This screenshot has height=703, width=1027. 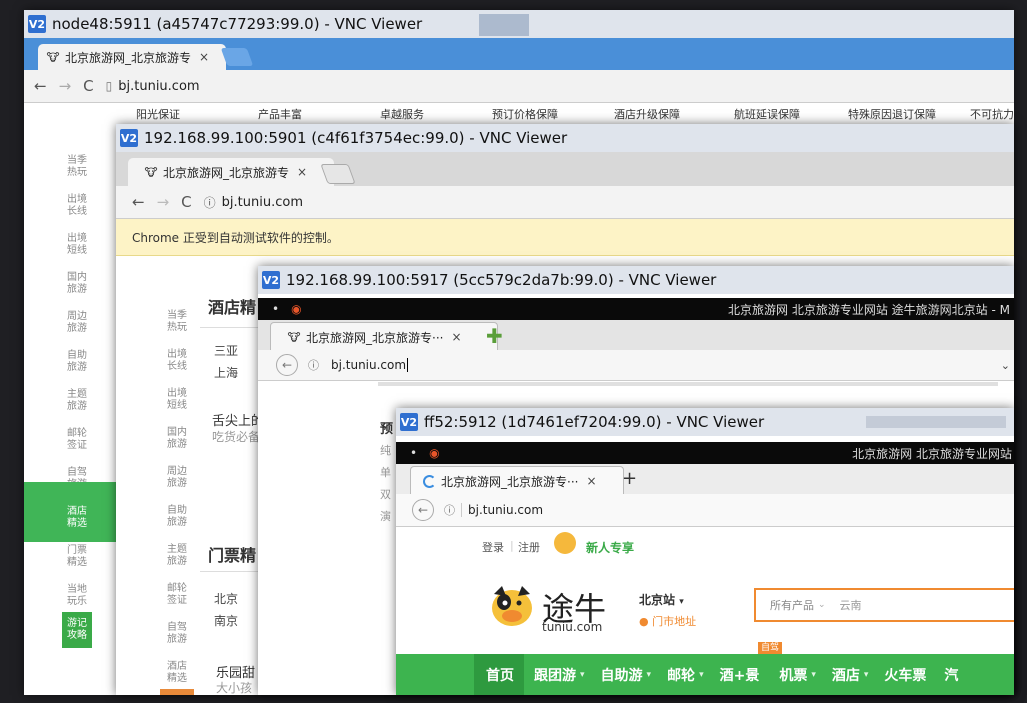 I want to click on self-drive-badge: 自驾, so click(x=770, y=648).